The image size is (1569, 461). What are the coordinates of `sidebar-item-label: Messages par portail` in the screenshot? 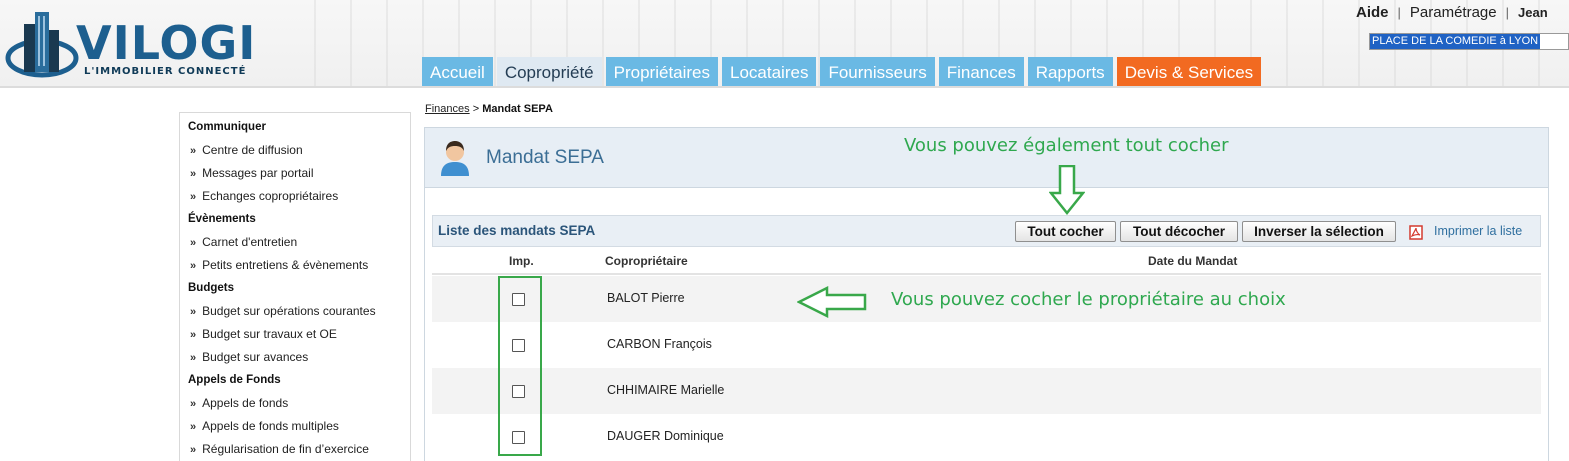 It's located at (258, 173).